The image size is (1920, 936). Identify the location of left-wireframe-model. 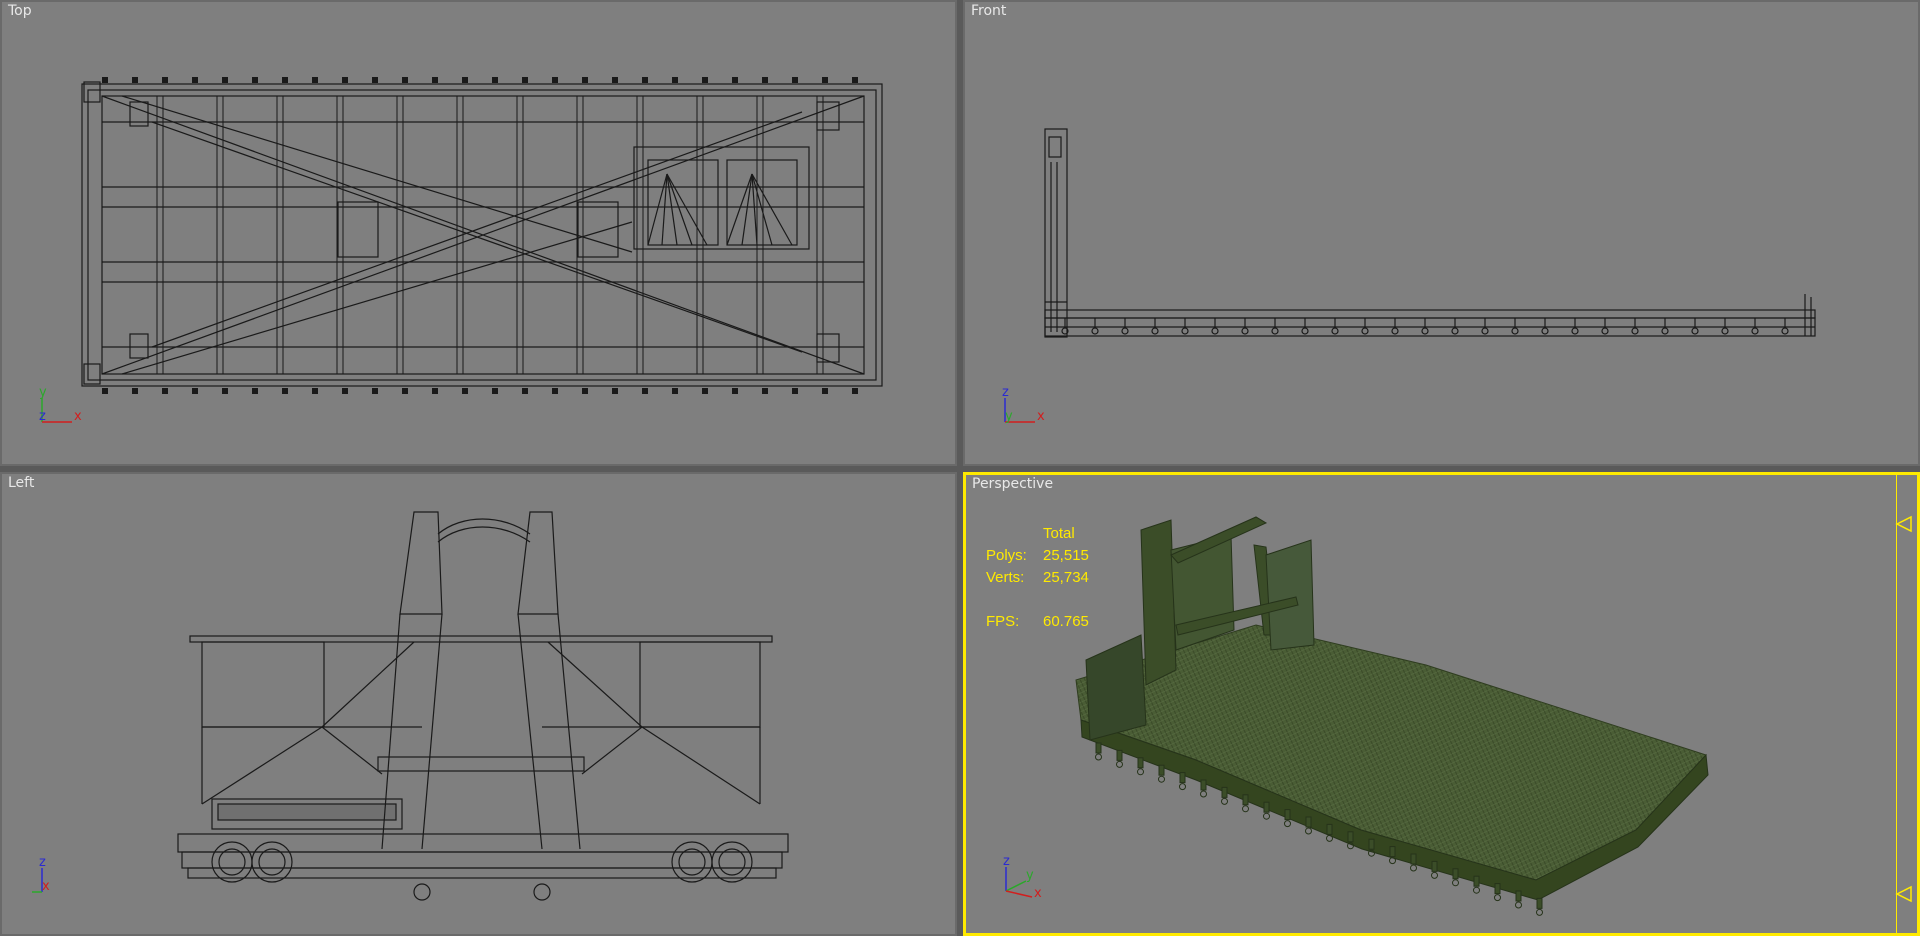
(483, 706).